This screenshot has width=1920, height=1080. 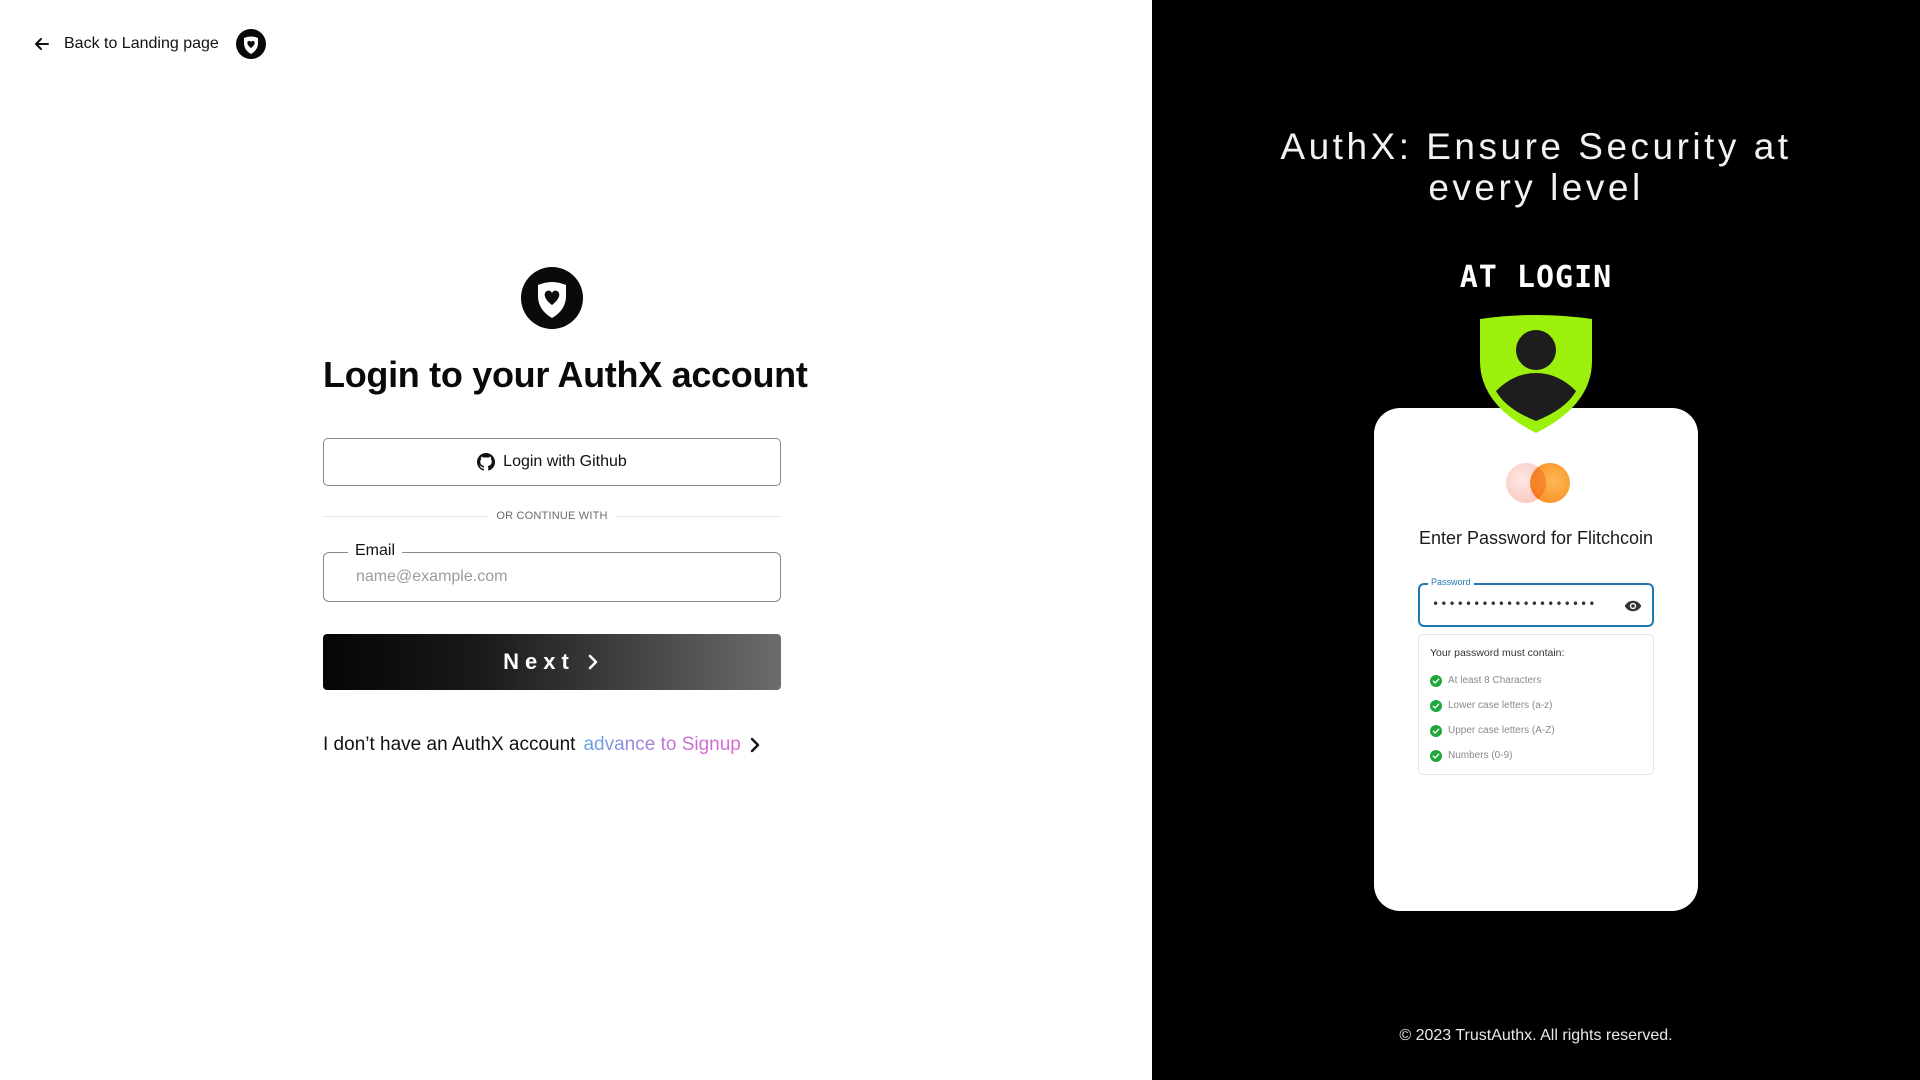 I want to click on brand-circles-icon, so click(x=1538, y=483).